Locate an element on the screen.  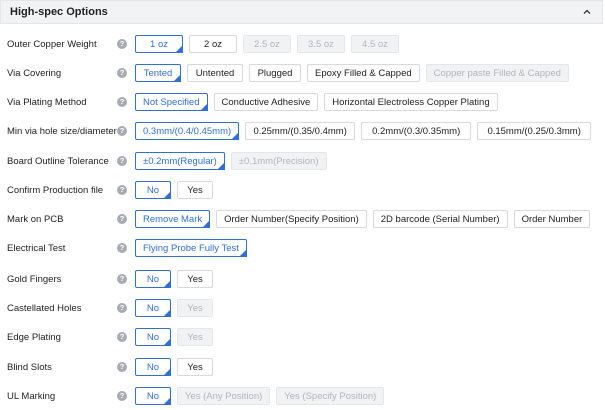
option-button: Order Number(Specify Position) is located at coordinates (291, 219).